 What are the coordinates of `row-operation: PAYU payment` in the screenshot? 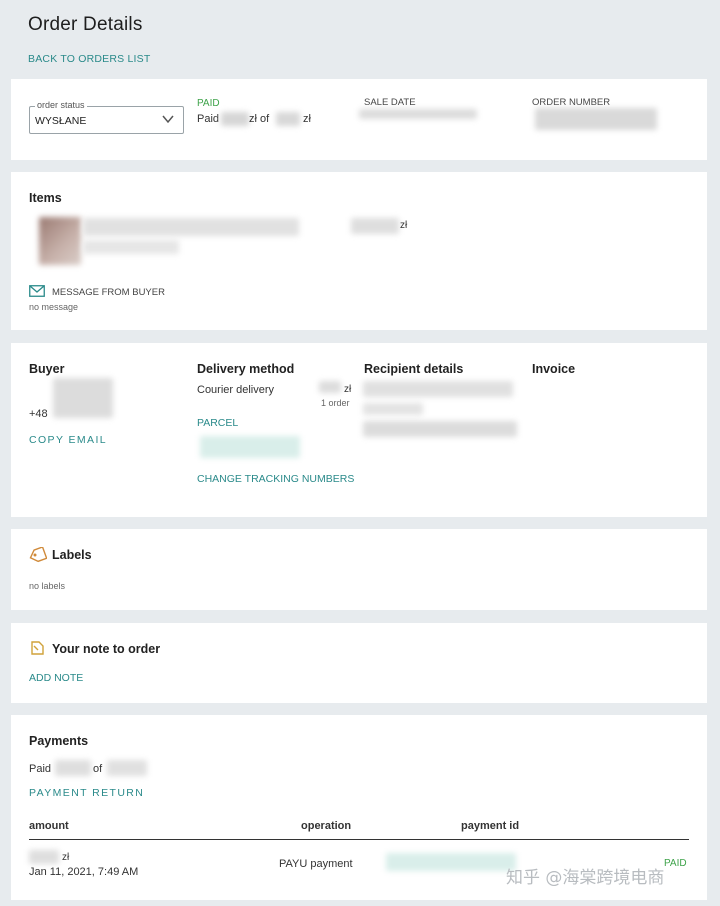 It's located at (316, 864).